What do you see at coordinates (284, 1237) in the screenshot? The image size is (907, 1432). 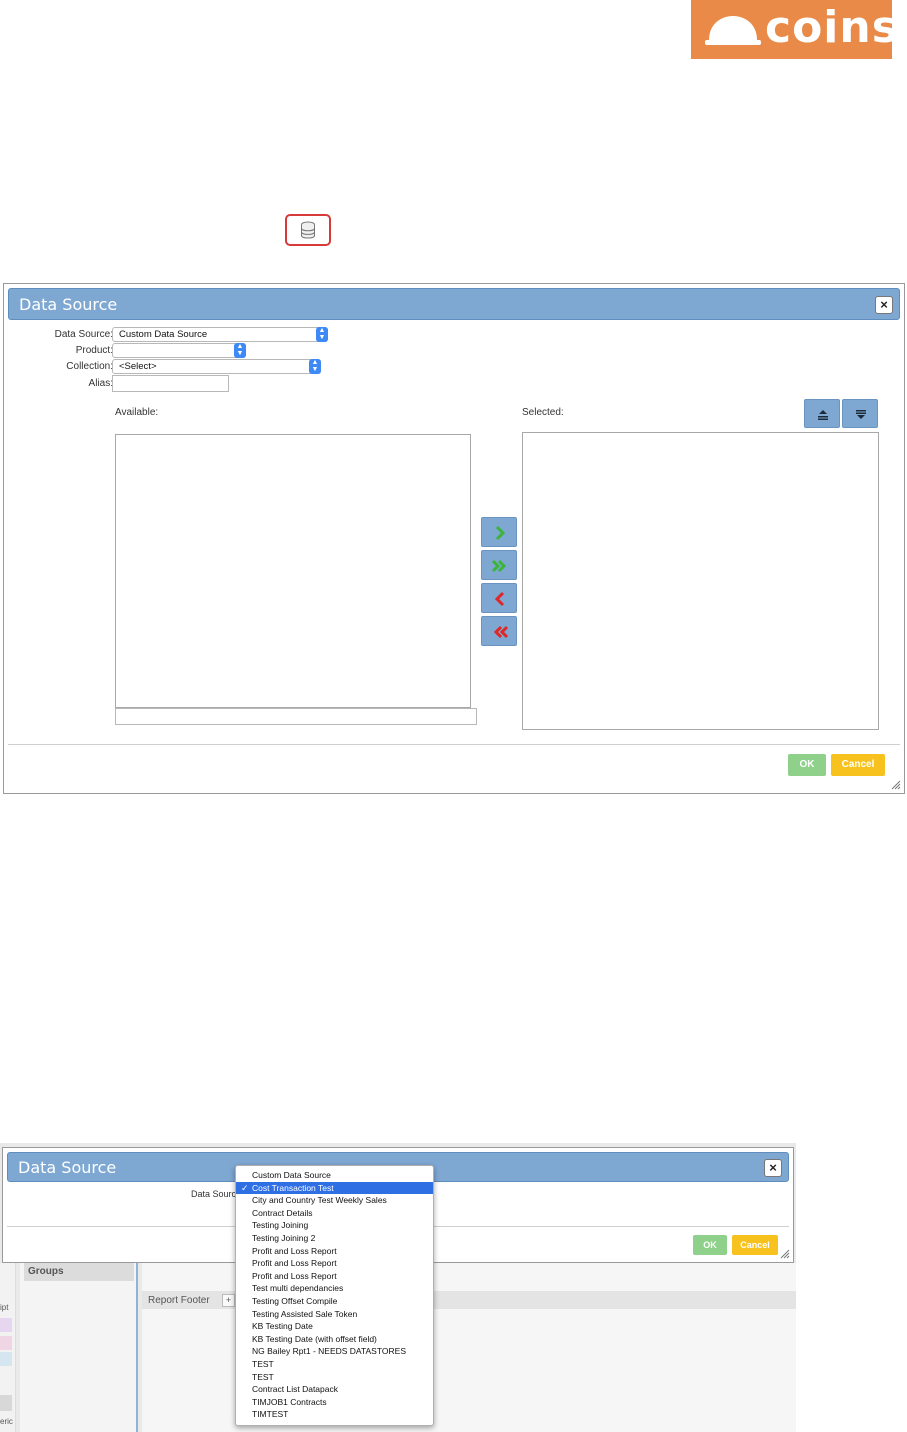 I see `dropdown-option-label: Testing Joining 2` at bounding box center [284, 1237].